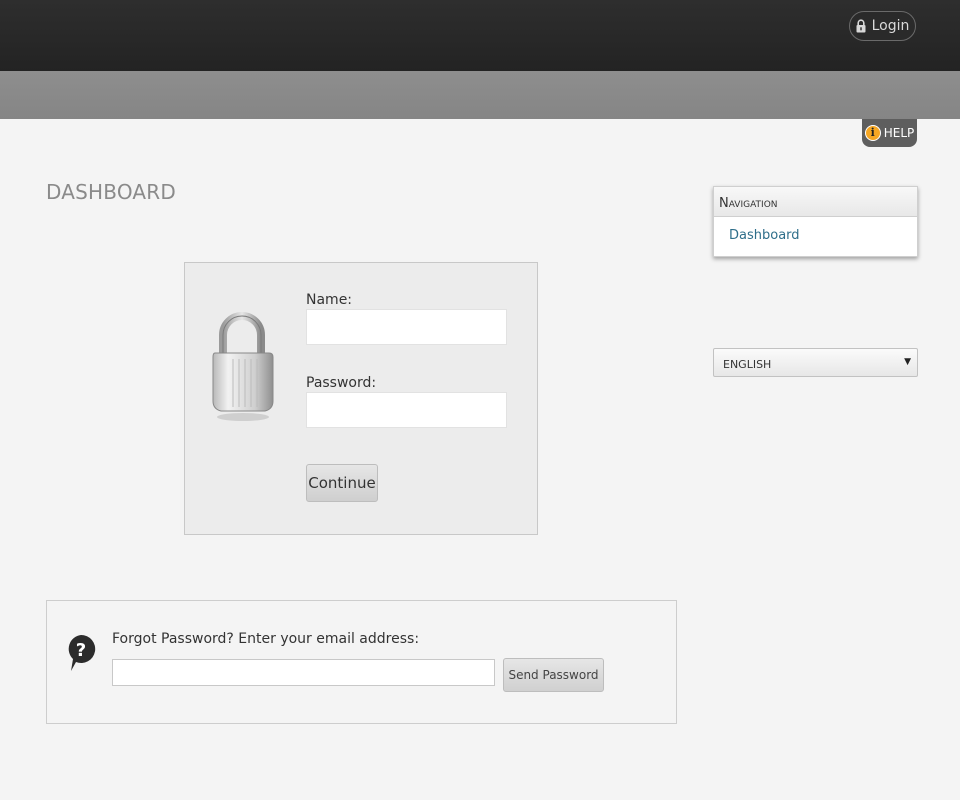 The image size is (960, 800). Describe the element at coordinates (907, 362) in the screenshot. I see `dropdown-arrow-icon: ▼` at that location.